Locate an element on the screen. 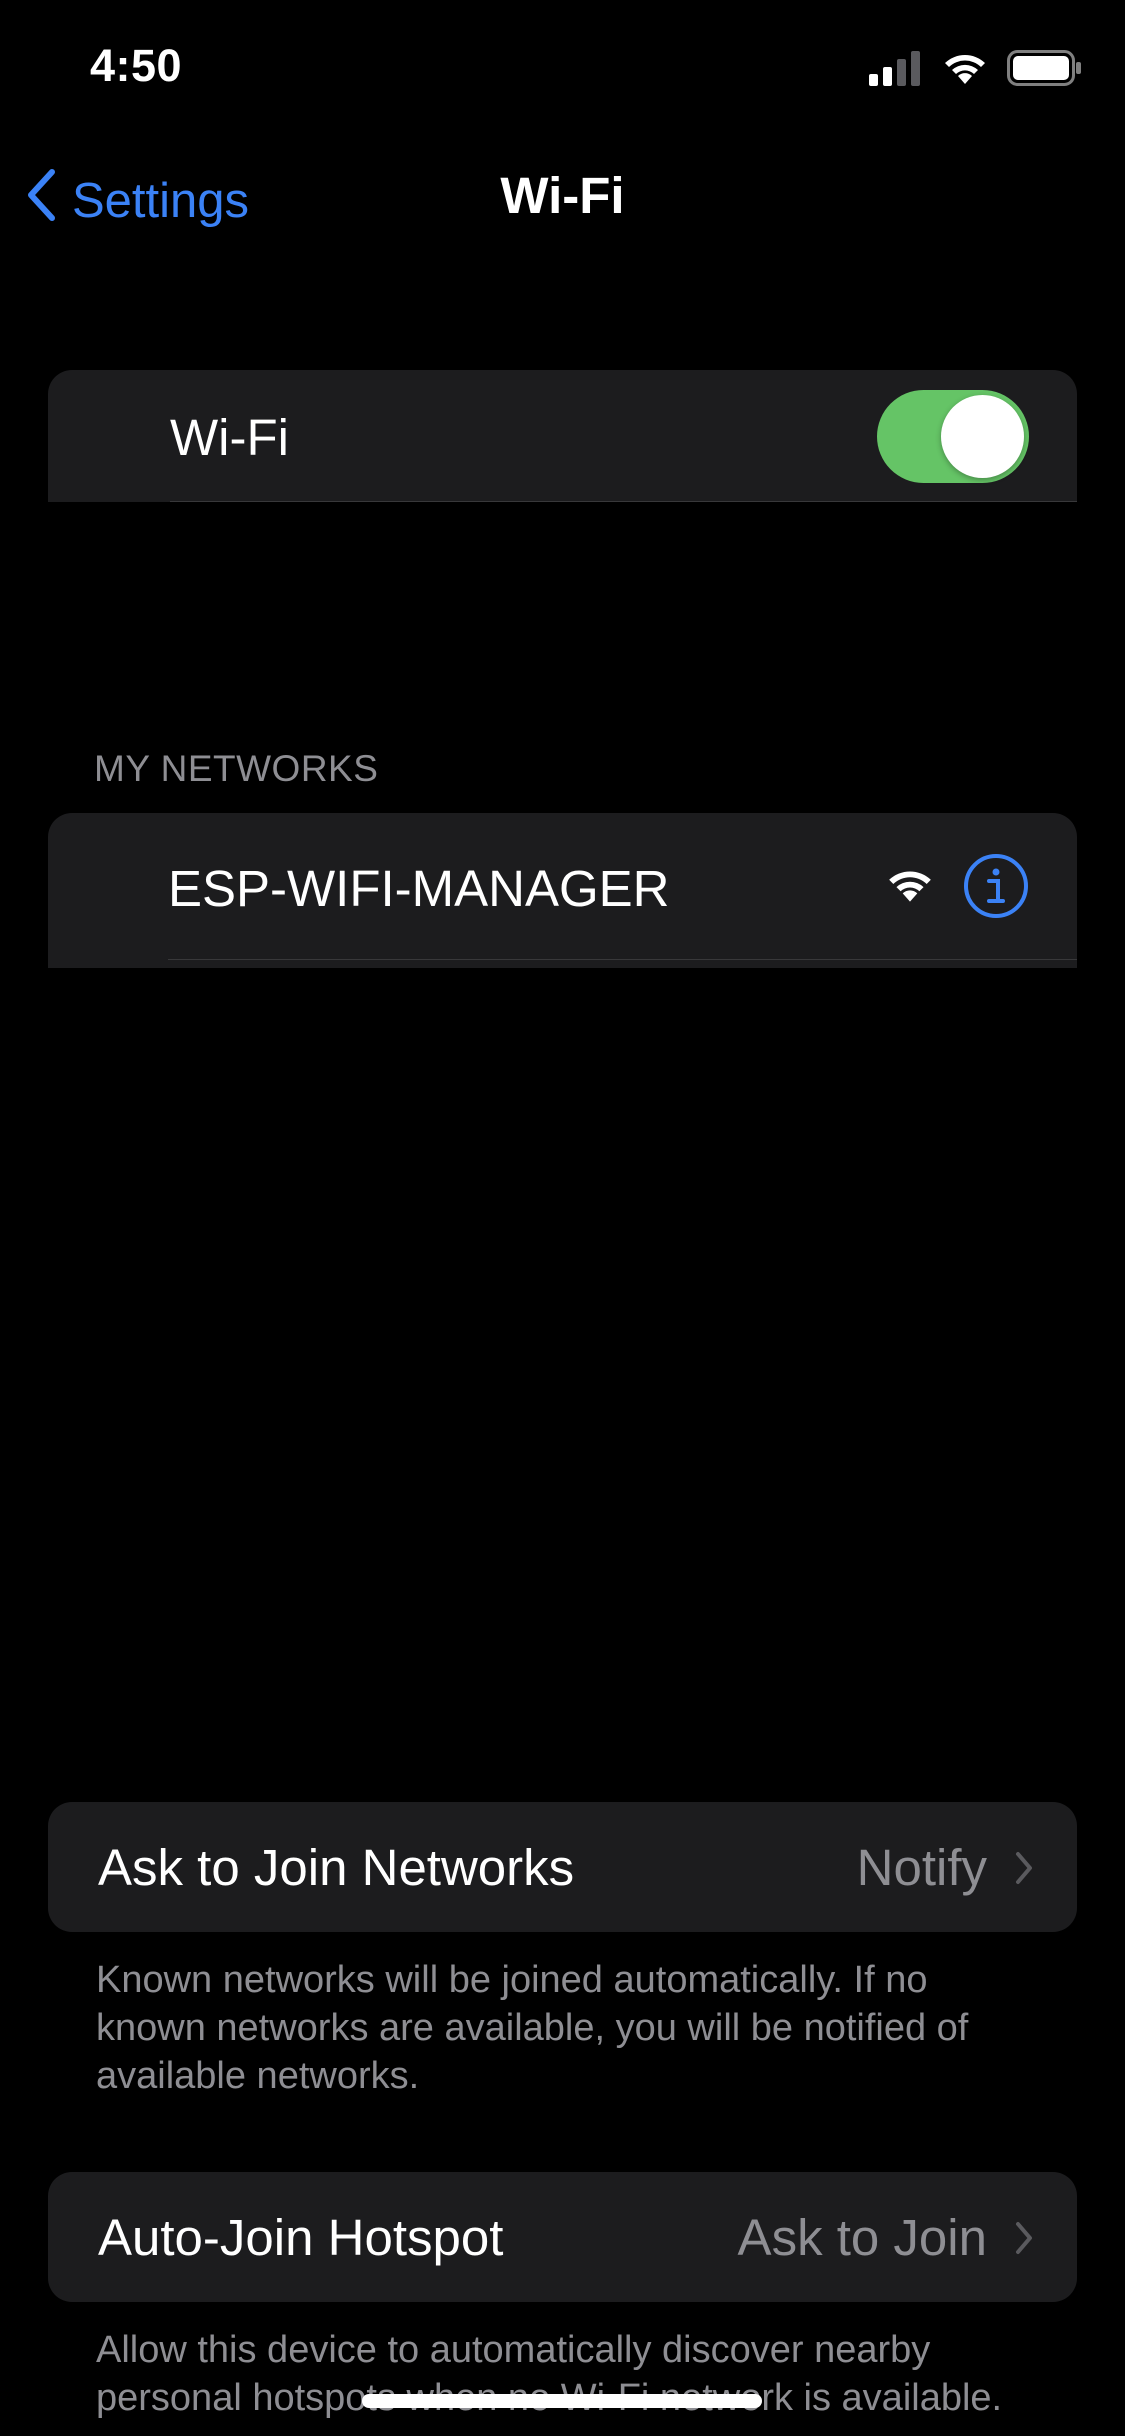 This screenshot has width=1125, height=2436. home-indicator is located at coordinates (562, 2401).